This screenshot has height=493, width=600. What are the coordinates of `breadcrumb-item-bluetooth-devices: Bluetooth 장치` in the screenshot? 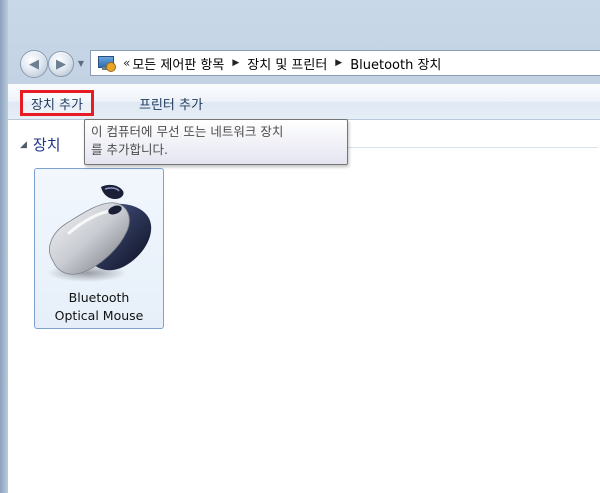 It's located at (395, 63).